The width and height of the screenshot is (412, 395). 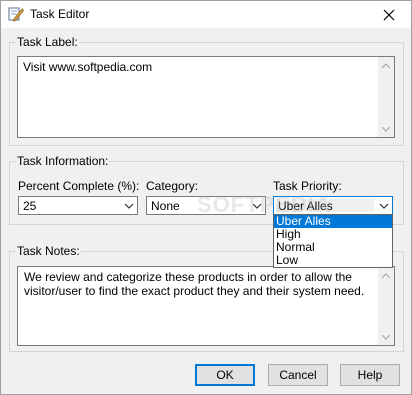 What do you see at coordinates (172, 186) in the screenshot?
I see `category-label: Category:` at bounding box center [172, 186].